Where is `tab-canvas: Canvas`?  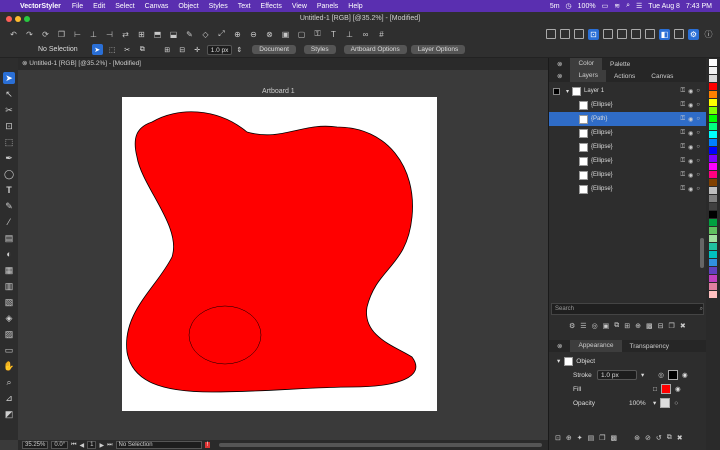 tab-canvas: Canvas is located at coordinates (662, 76).